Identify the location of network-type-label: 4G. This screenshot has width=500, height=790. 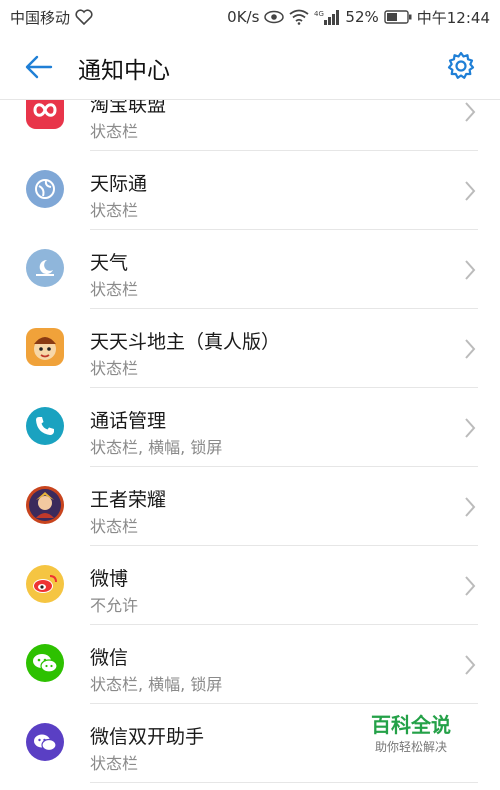
(319, 14).